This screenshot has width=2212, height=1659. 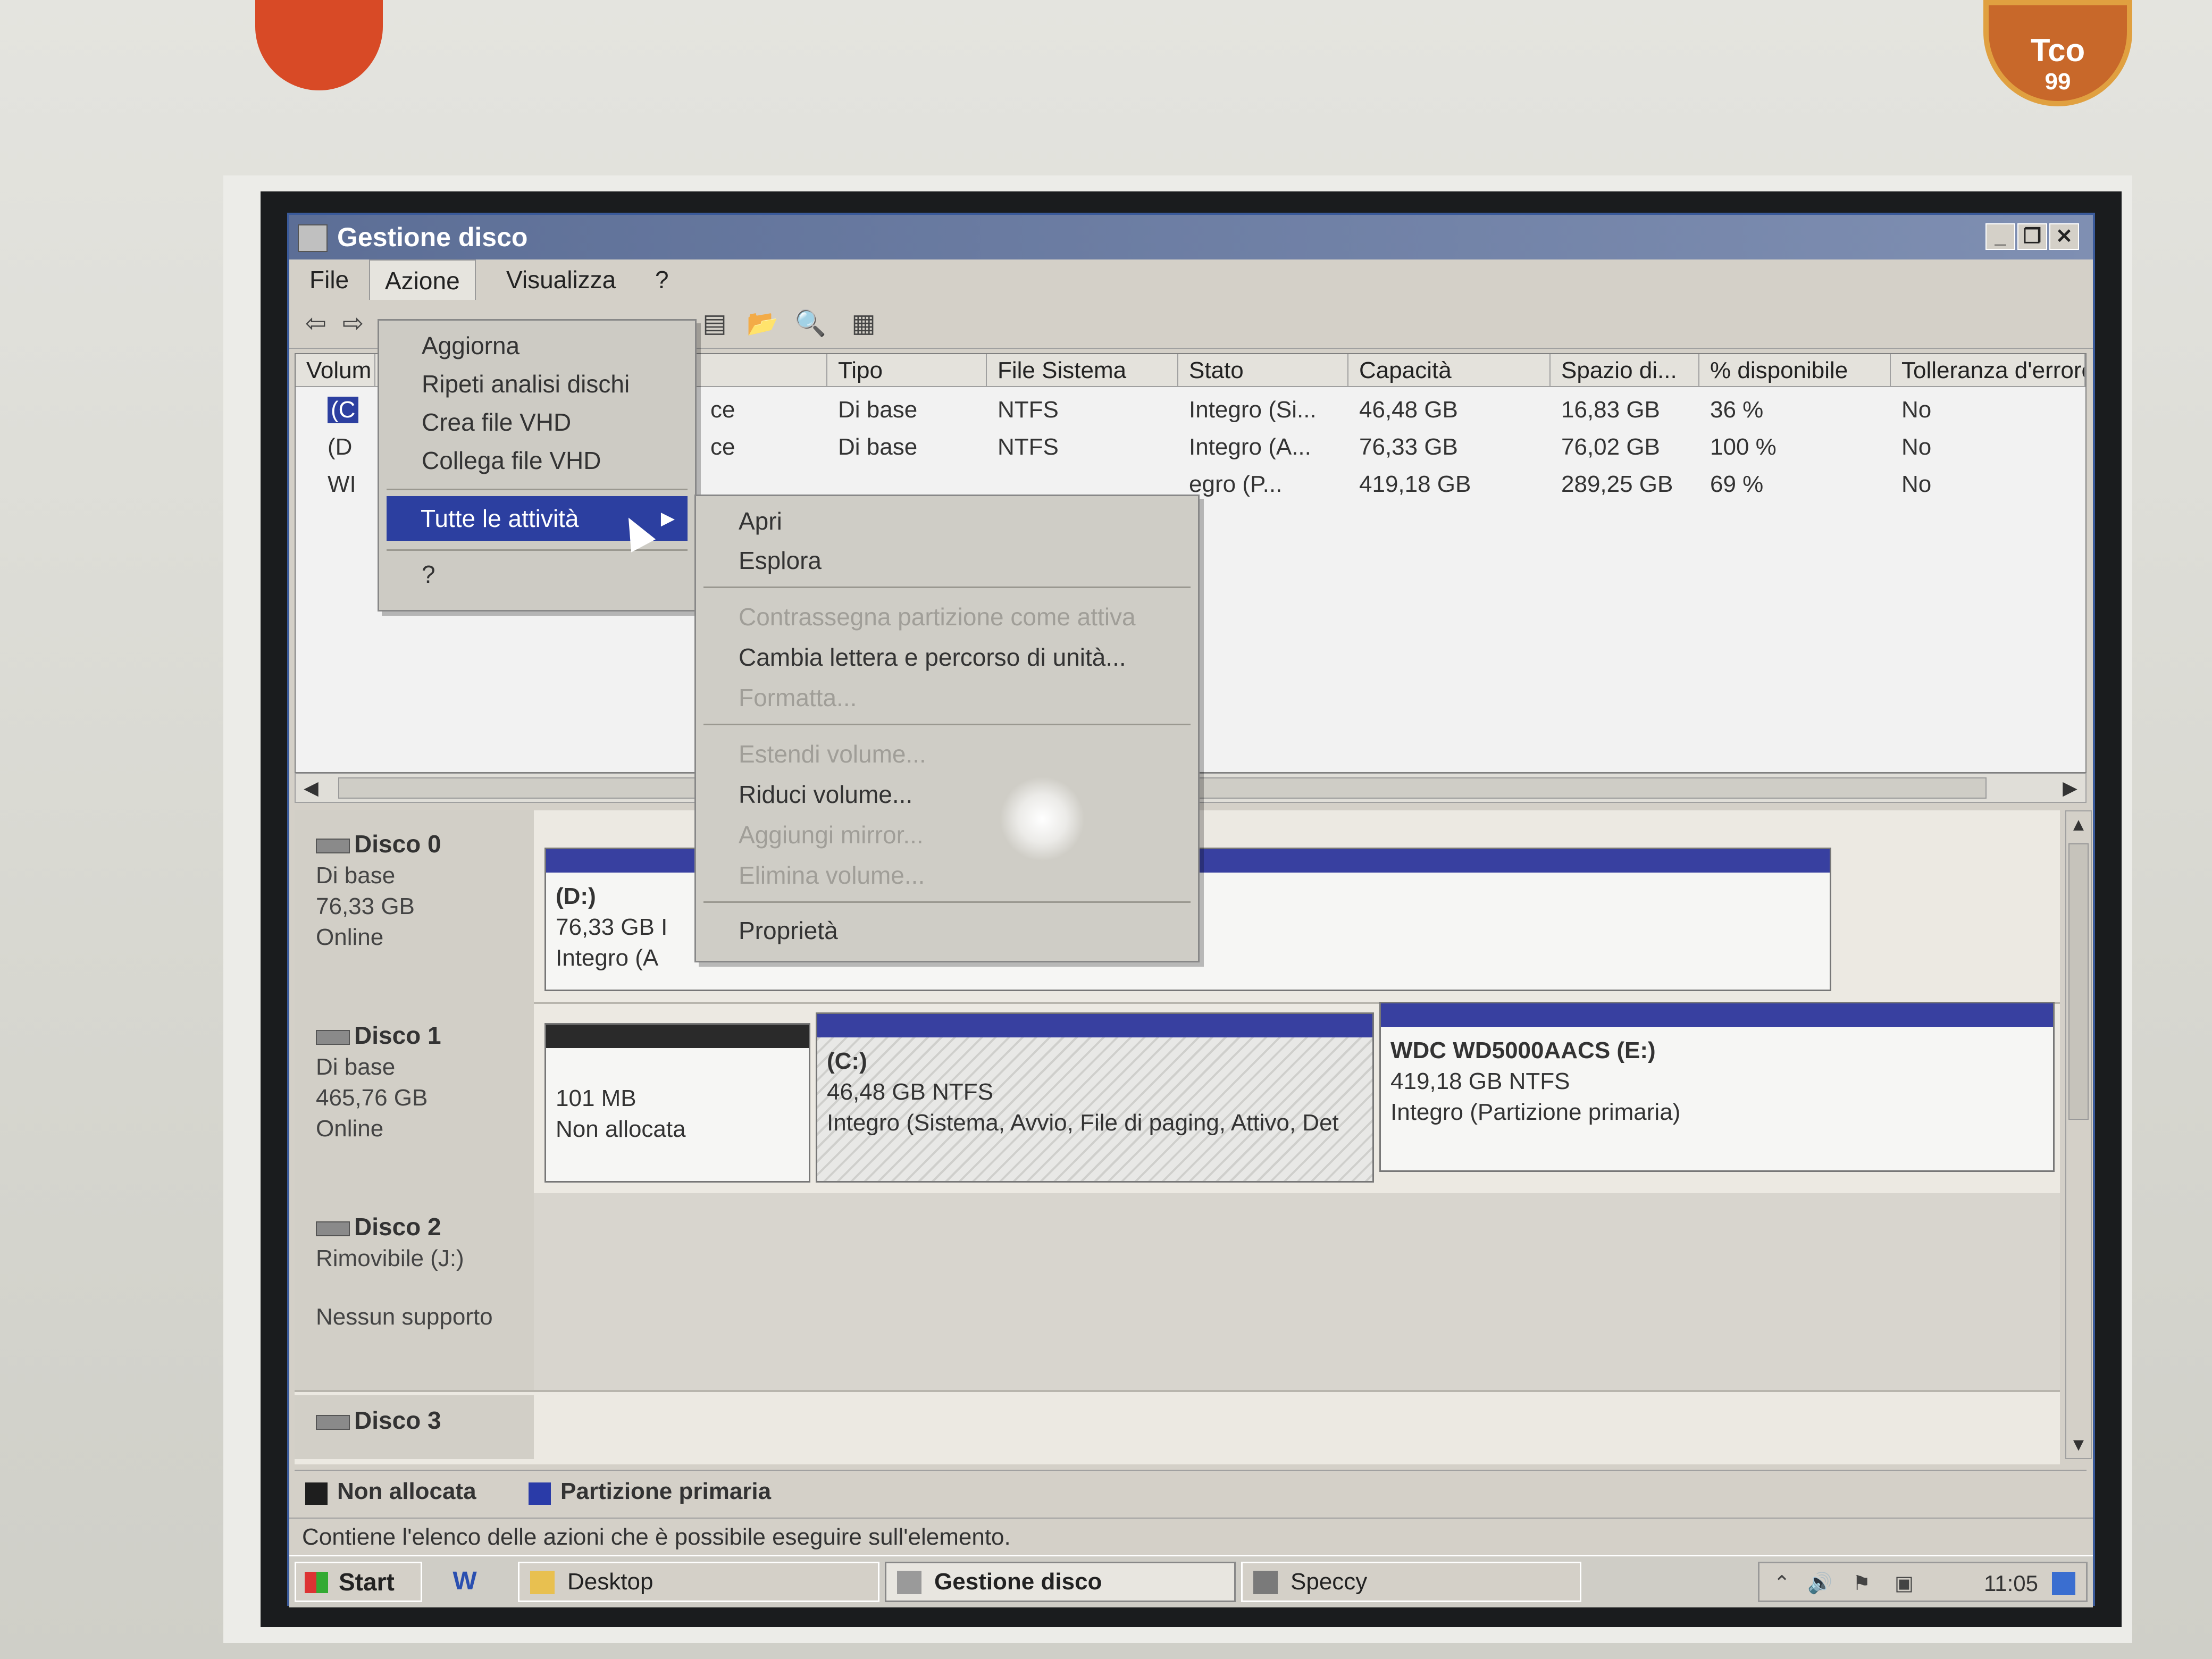 I want to click on window-title: Gestione disco, so click(x=432, y=237).